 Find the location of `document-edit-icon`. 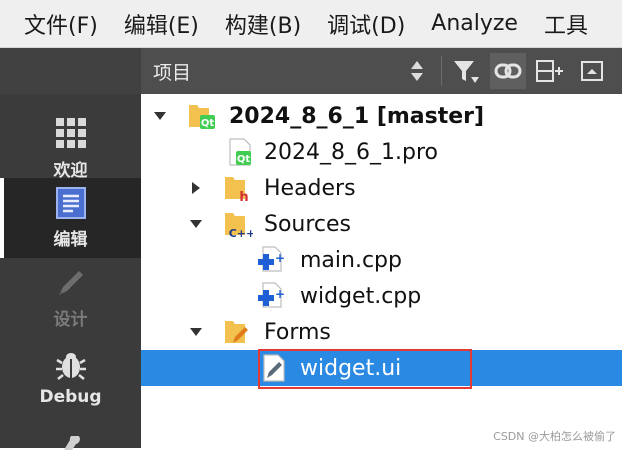

document-edit-icon is located at coordinates (70, 202).